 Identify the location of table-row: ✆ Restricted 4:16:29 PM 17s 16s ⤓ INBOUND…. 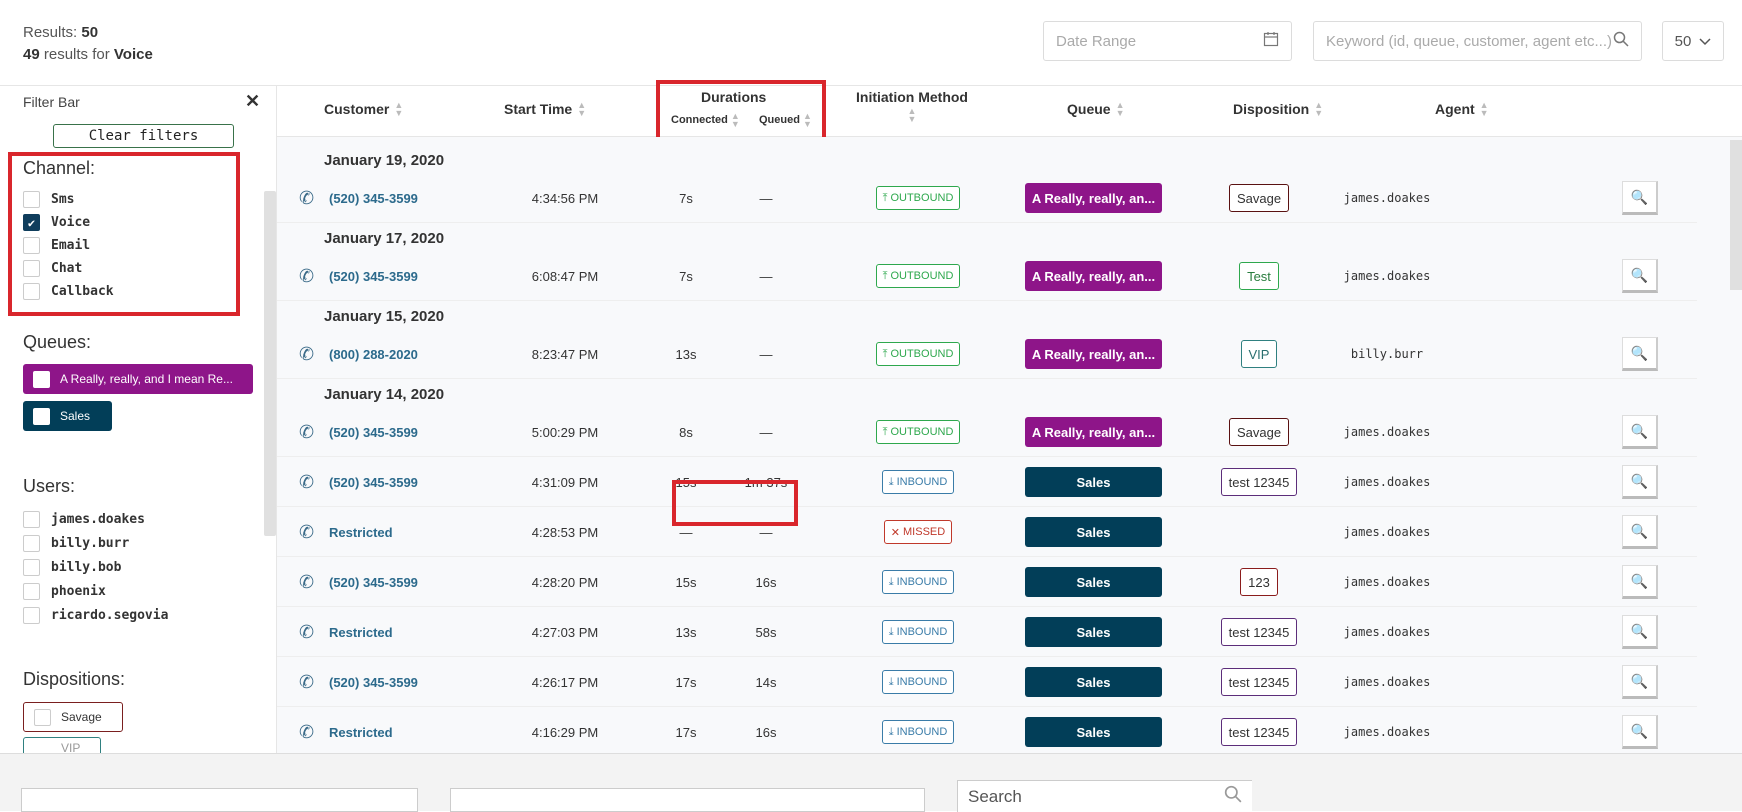
(987, 732).